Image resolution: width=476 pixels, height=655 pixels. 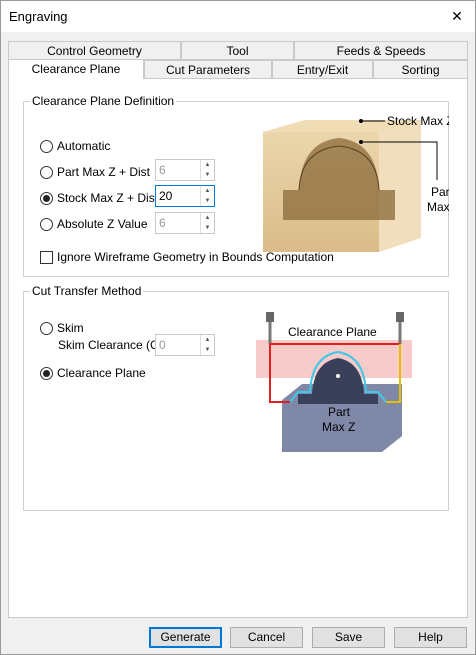 I want to click on automatic-radio-option: Automatic, so click(x=75, y=146).